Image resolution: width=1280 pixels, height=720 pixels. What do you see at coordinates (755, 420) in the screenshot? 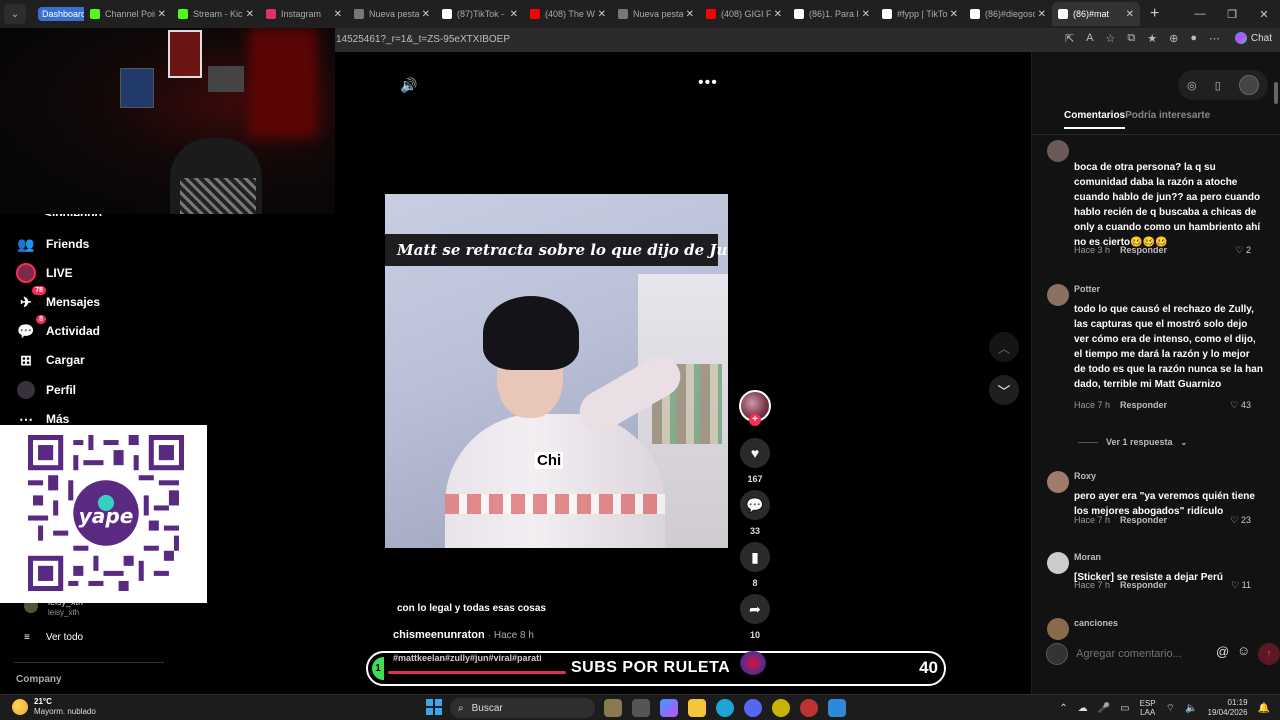
I see `follow-plus-icon: +` at bounding box center [755, 420].